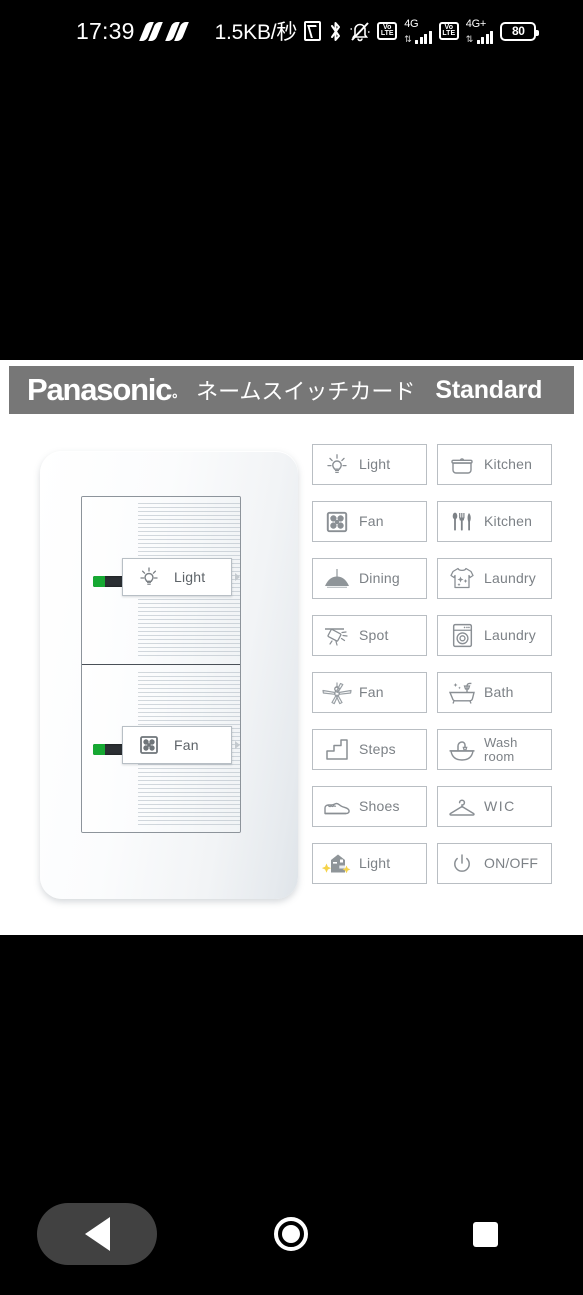 The width and height of the screenshot is (583, 1295). Describe the element at coordinates (335, 31) in the screenshot. I see `bluetooth-icon` at that location.